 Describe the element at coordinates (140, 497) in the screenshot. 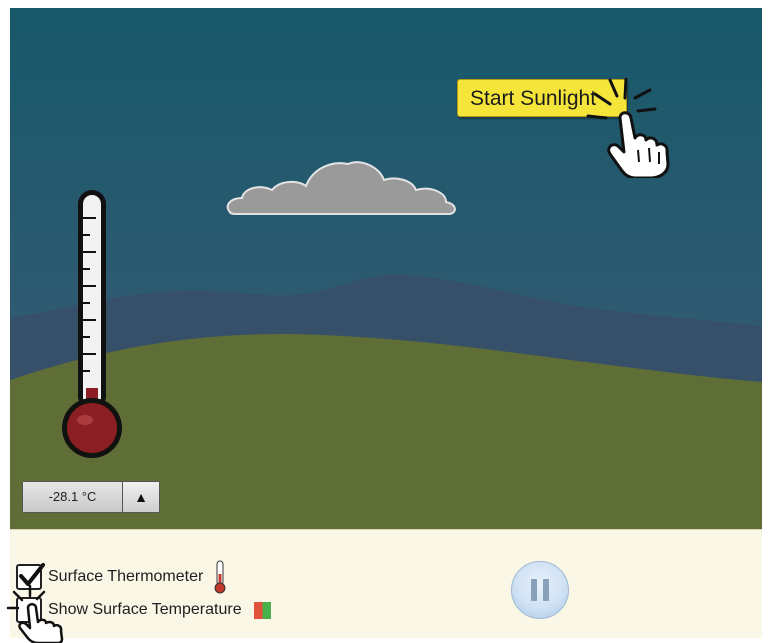

I see `up-arrow-icon: ▲` at that location.